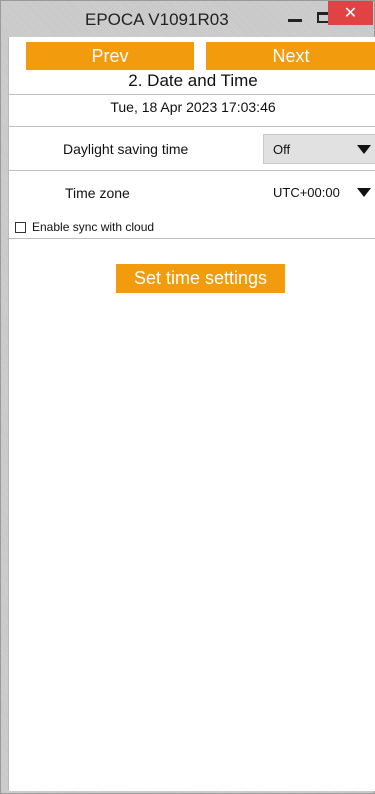 The width and height of the screenshot is (375, 794). Describe the element at coordinates (295, 20) in the screenshot. I see `minimize-icon` at that location.